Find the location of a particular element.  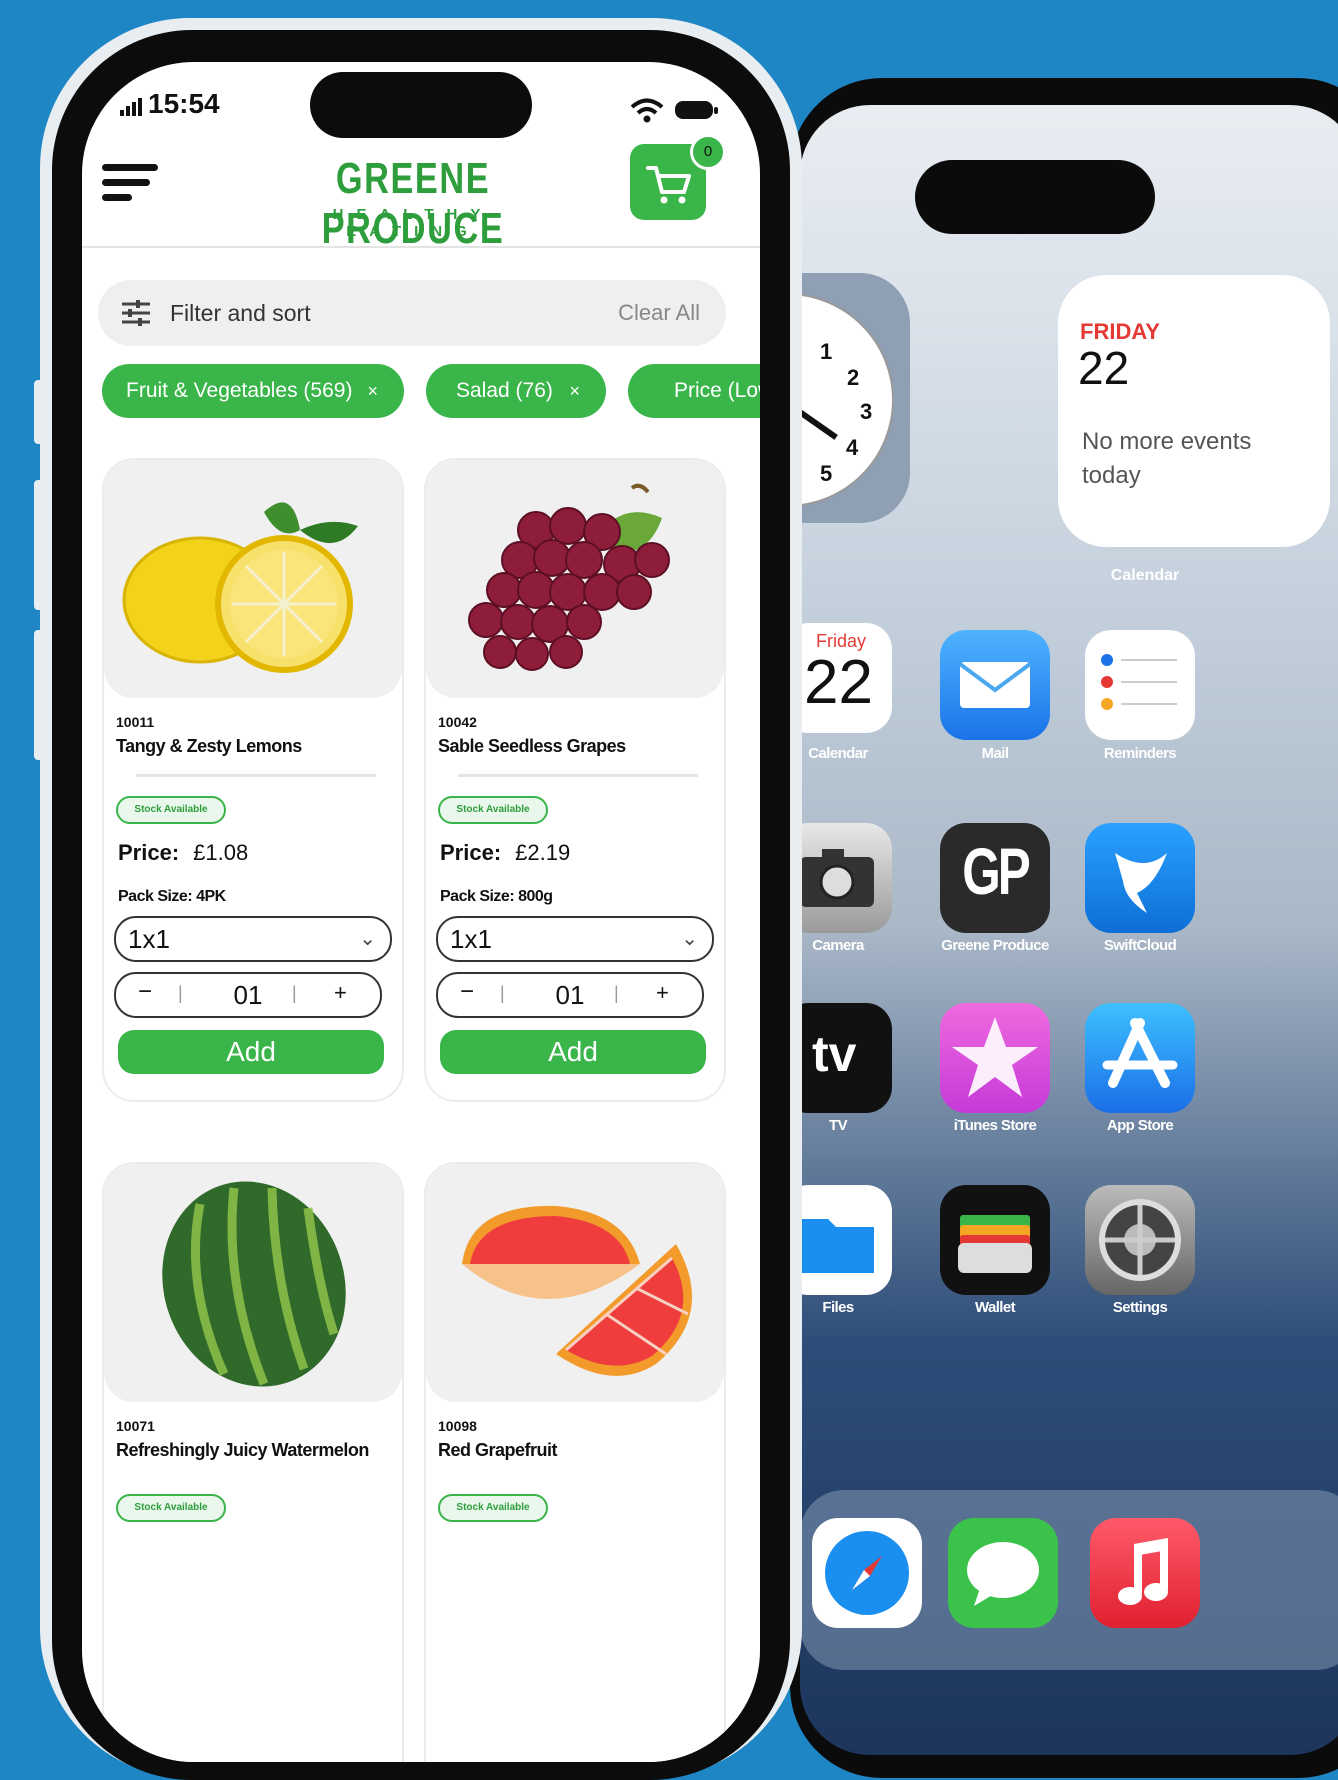

star-icon is located at coordinates (995, 1057).